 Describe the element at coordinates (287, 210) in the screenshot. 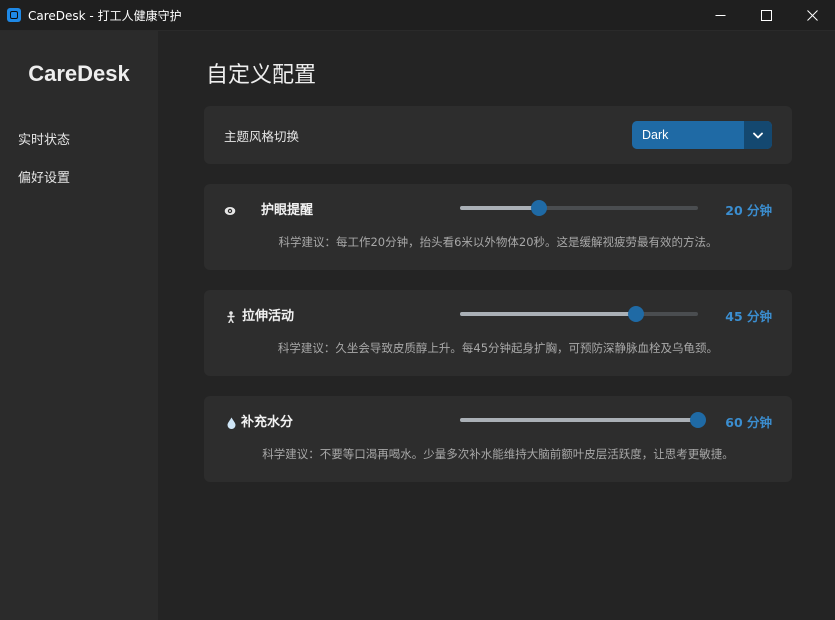

I see `eye-setting-title: 护眼提醒` at that location.